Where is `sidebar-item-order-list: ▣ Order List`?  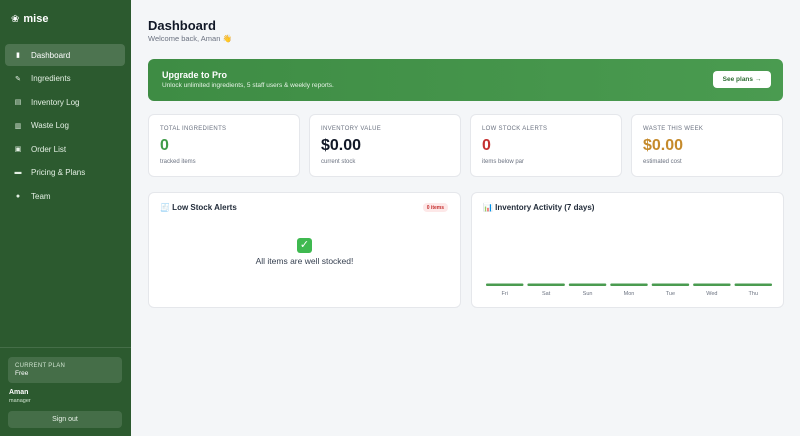 sidebar-item-order-list: ▣ Order List is located at coordinates (65, 149).